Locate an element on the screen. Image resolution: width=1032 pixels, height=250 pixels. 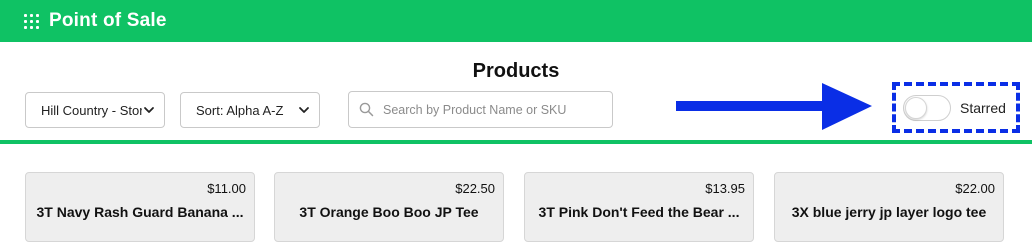
annotation-arrow is located at coordinates (774, 106).